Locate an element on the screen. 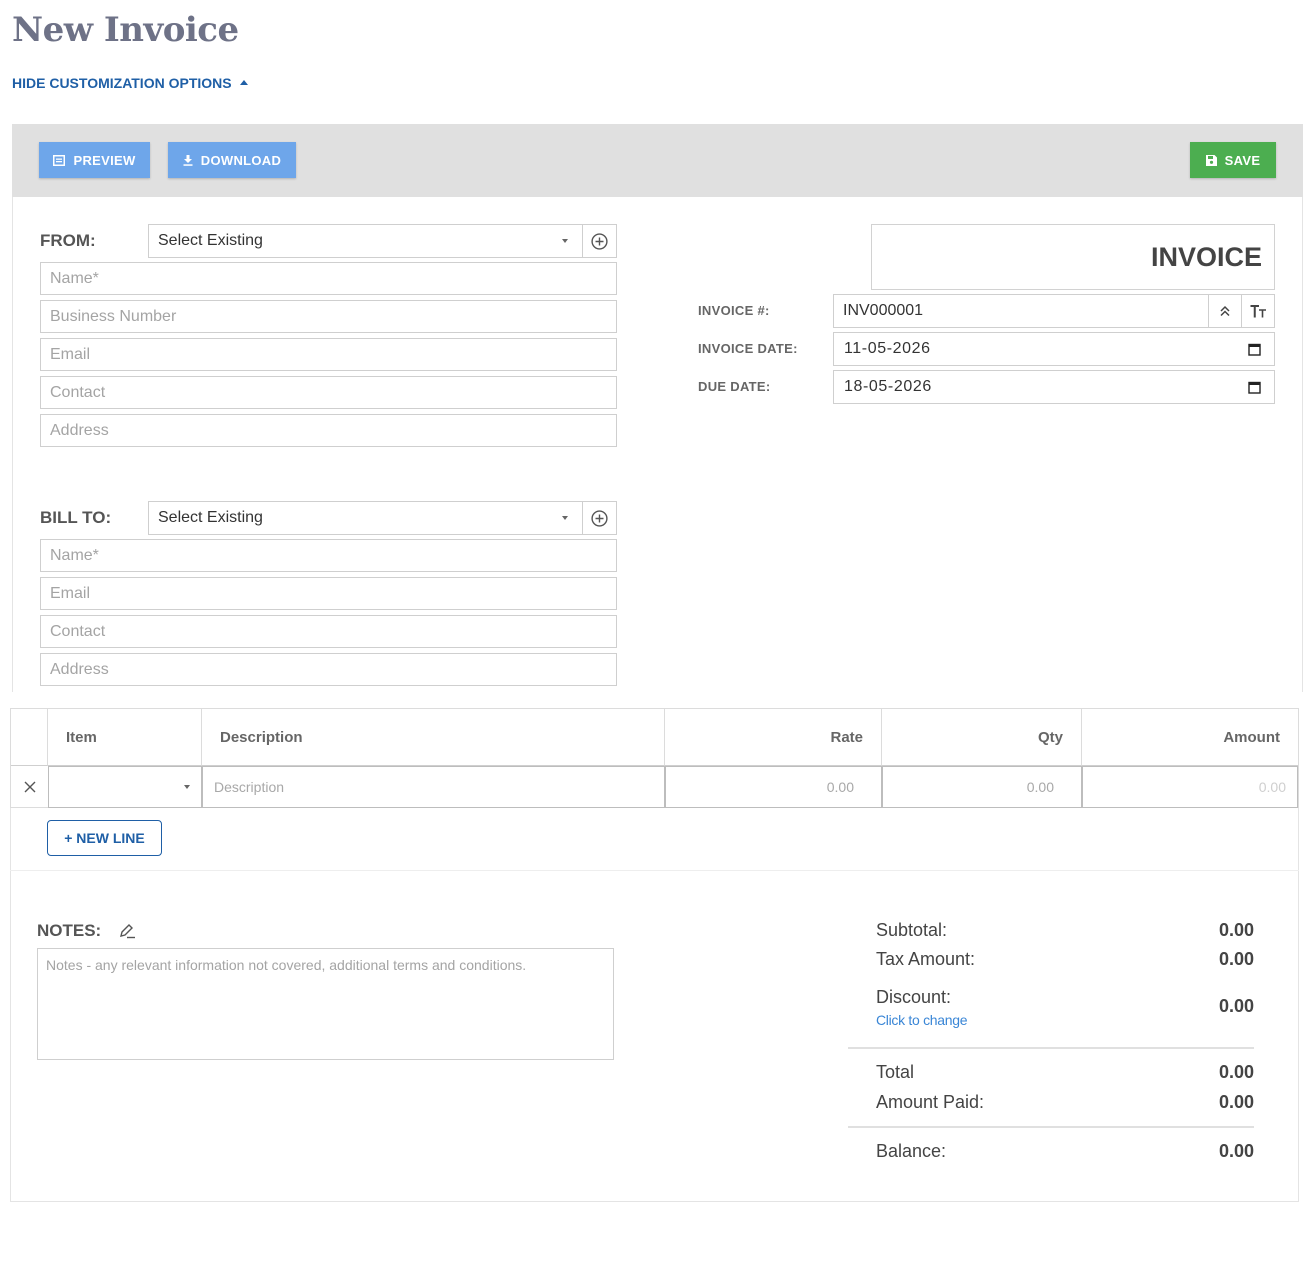  item-select is located at coordinates (125, 787).